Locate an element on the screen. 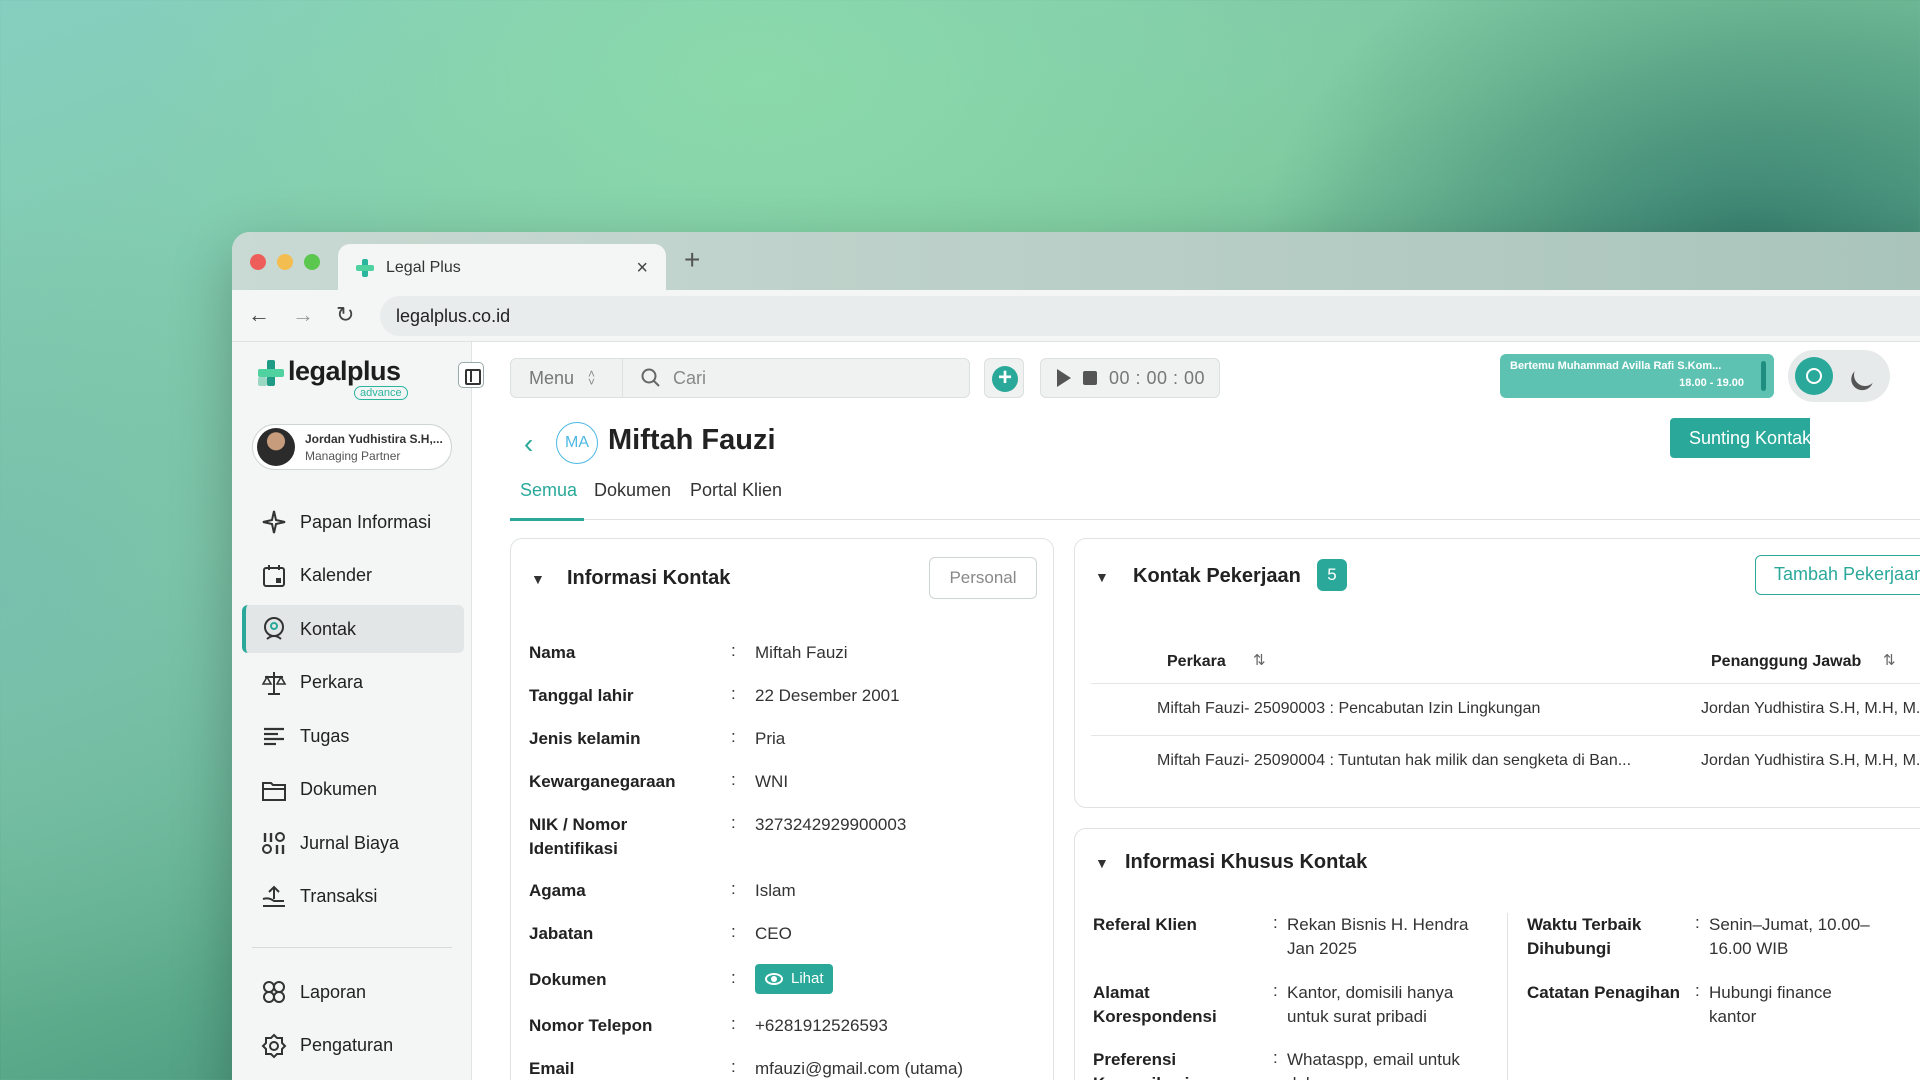 This screenshot has width=1920, height=1080. sidebar-item-kontak: Kontak is located at coordinates (353, 629).